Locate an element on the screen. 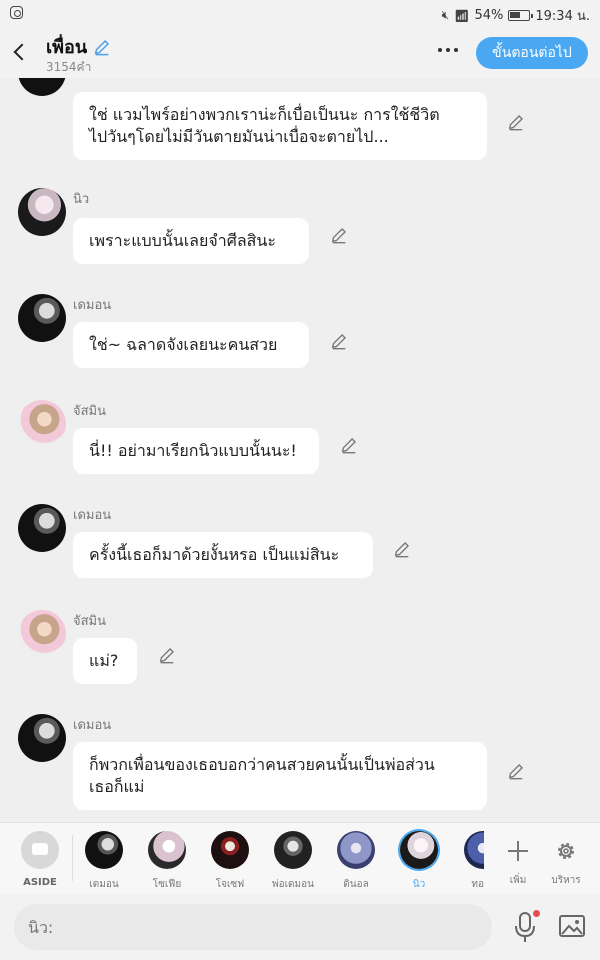 The height and width of the screenshot is (960, 600). more-options-icon is located at coordinates (448, 50).